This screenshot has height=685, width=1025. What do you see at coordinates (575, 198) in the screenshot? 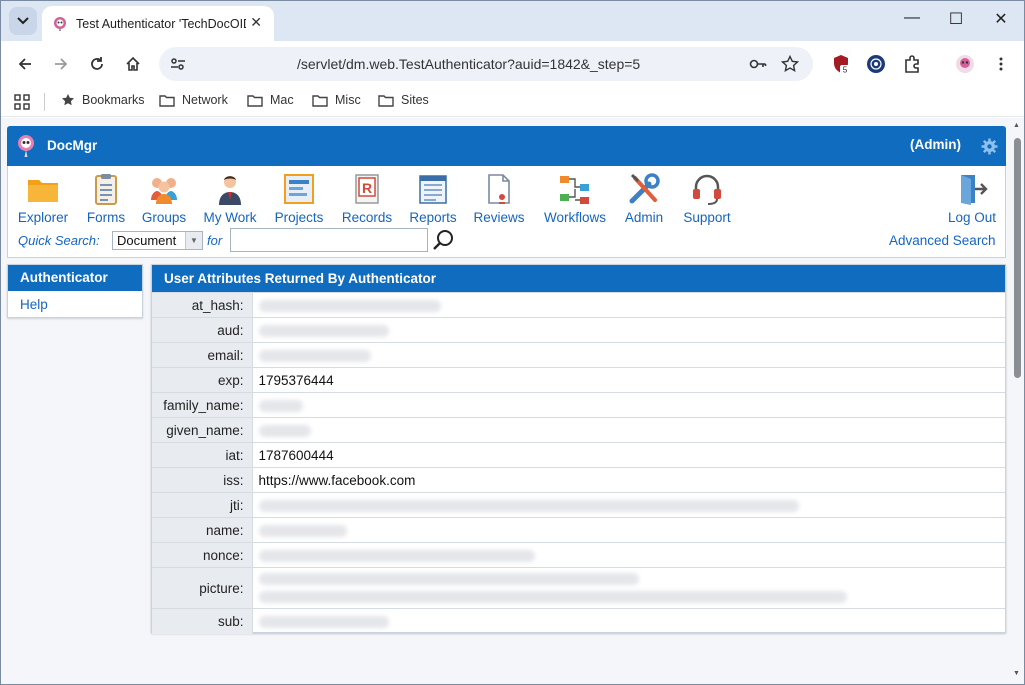
I see `nav-workflows: Workflows` at bounding box center [575, 198].